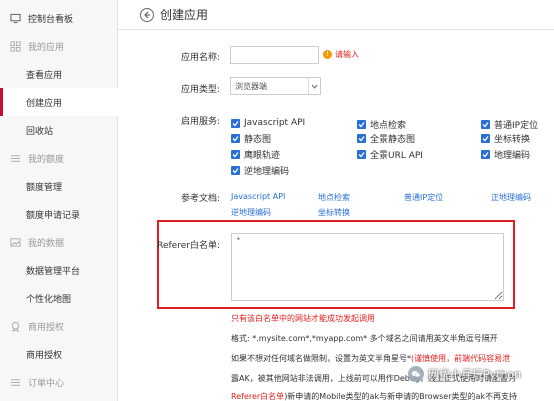  I want to click on services-label: 启用服务:, so click(200, 122).